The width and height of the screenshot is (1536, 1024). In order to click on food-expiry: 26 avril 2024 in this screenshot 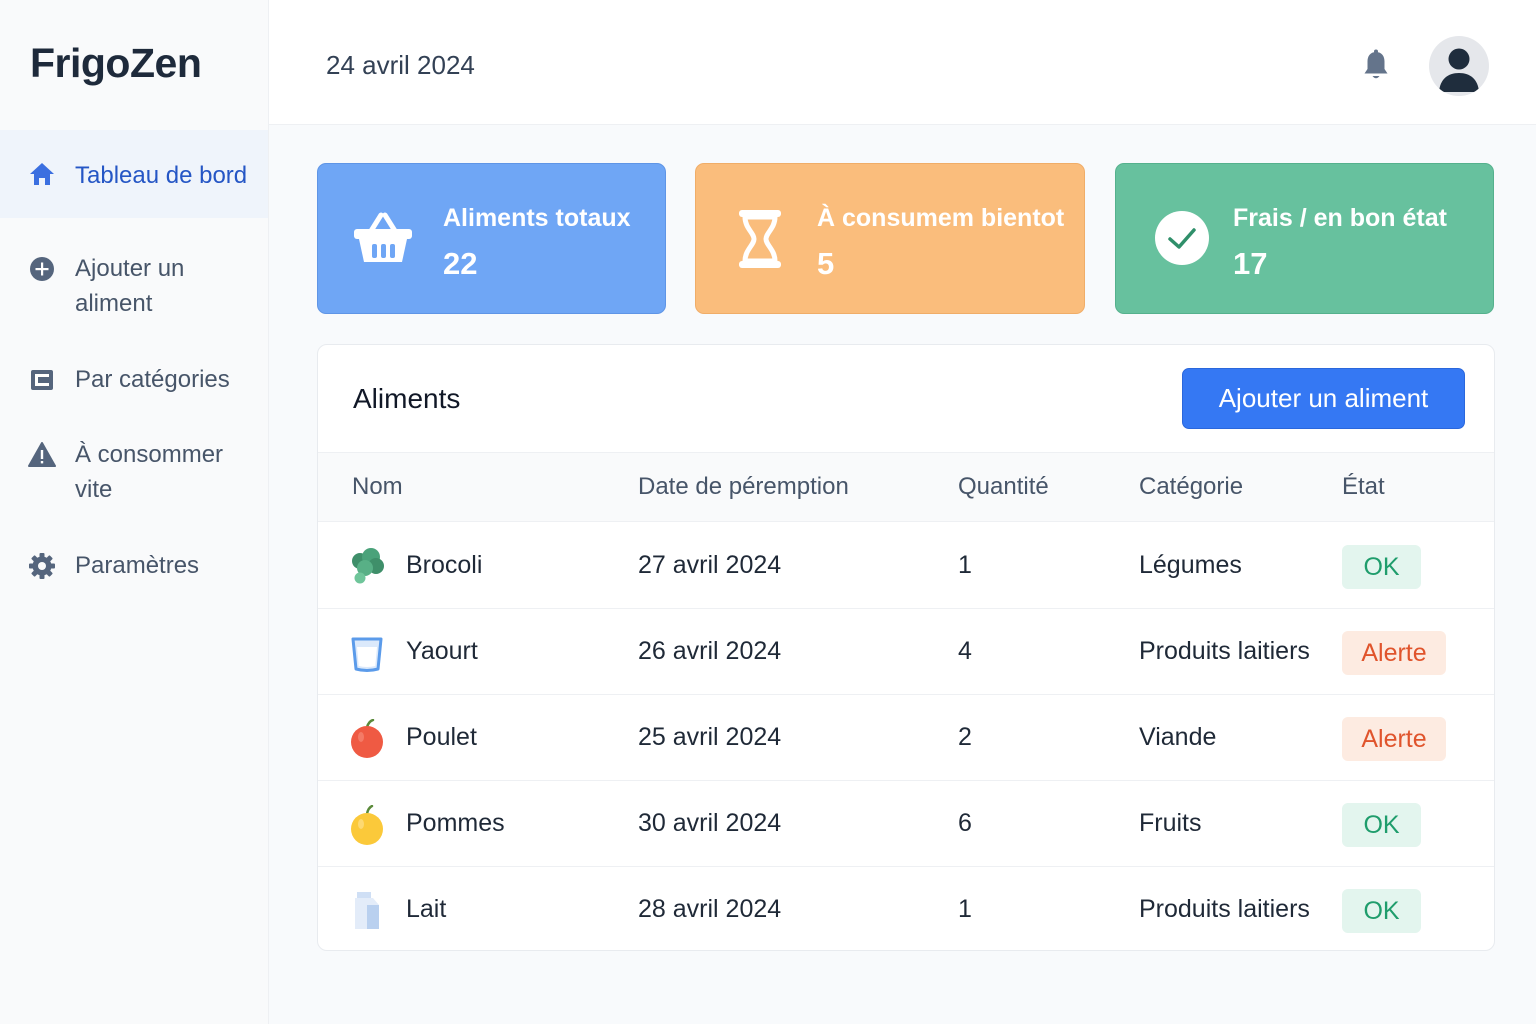, I will do `click(710, 651)`.